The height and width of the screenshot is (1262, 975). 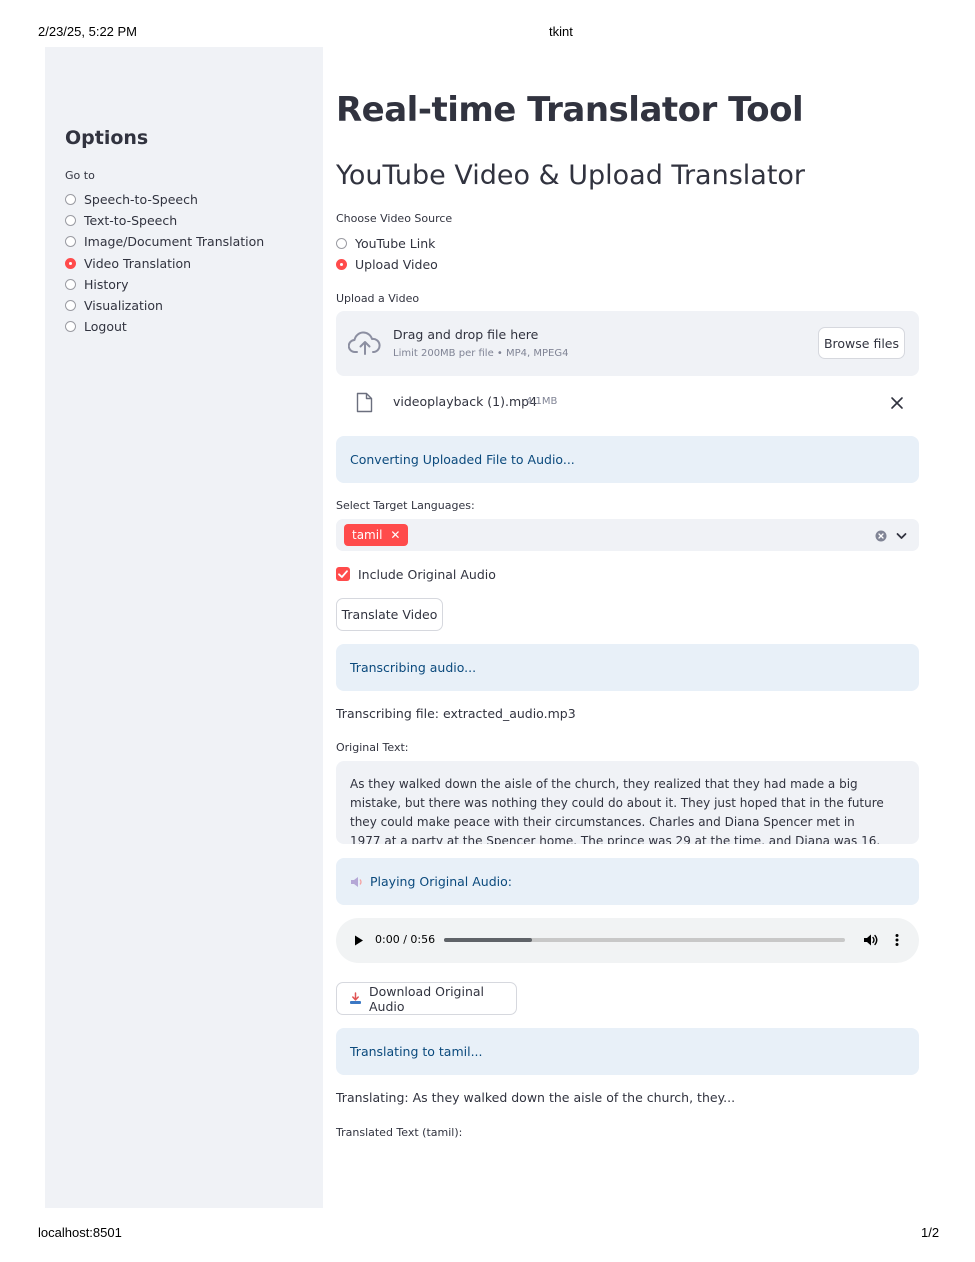 I want to click on language-tag-label: tamil, so click(x=367, y=535).